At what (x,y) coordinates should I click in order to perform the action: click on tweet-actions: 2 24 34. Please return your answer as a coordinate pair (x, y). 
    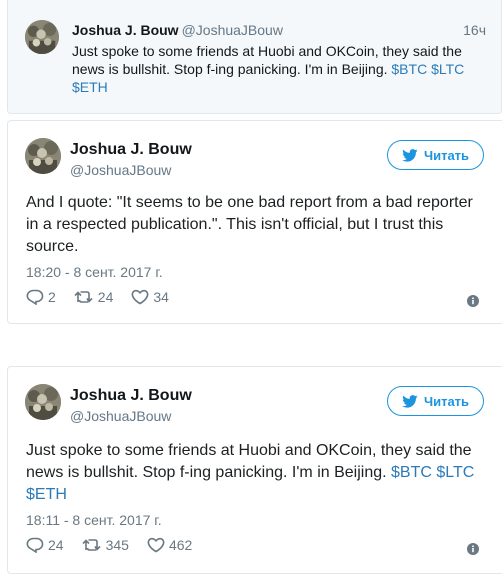
    Looking at the image, I should click on (97, 297).